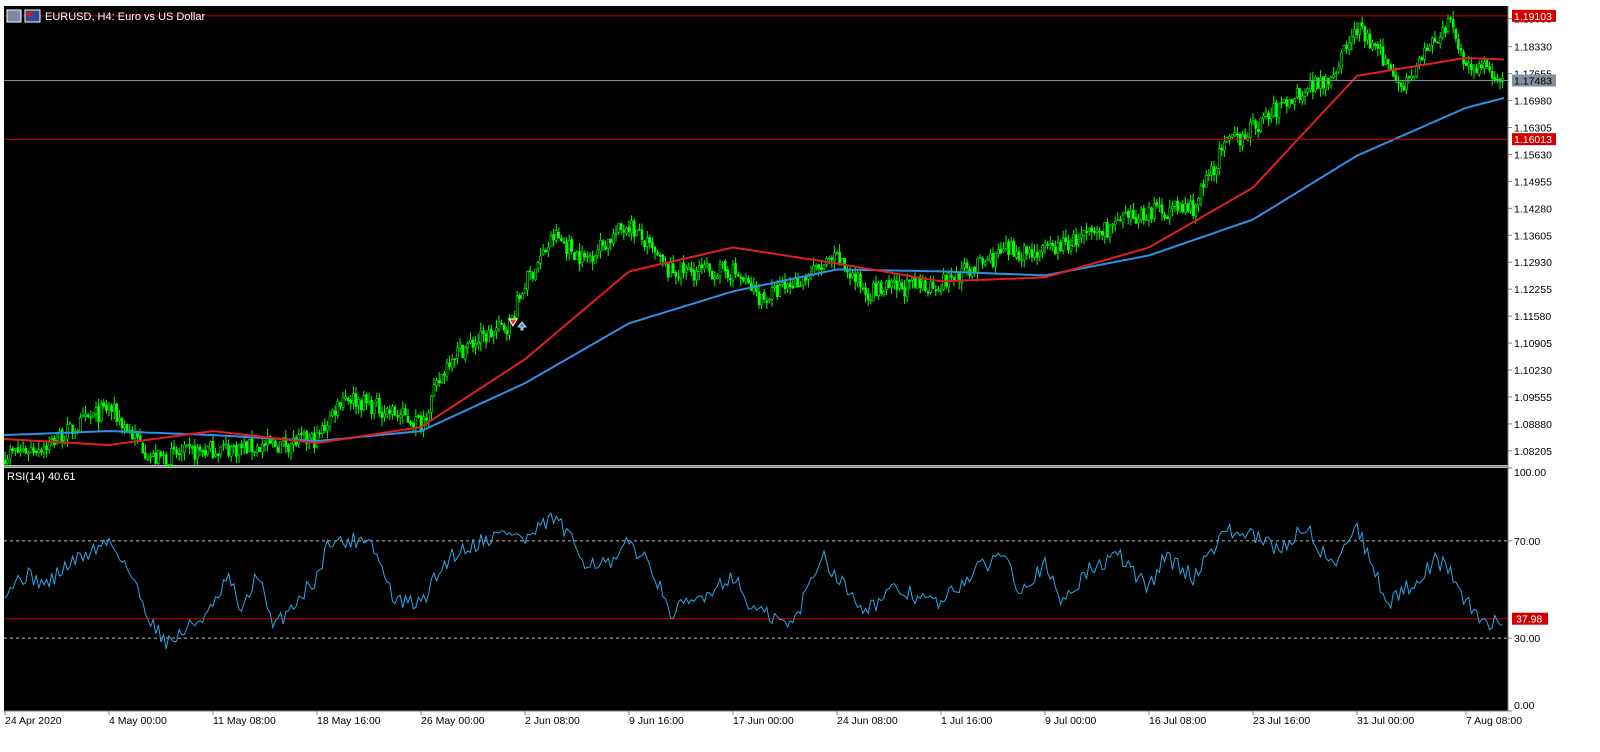 The width and height of the screenshot is (1600, 752). I want to click on time-axis-label: 2 Jun 08:00, so click(552, 721).